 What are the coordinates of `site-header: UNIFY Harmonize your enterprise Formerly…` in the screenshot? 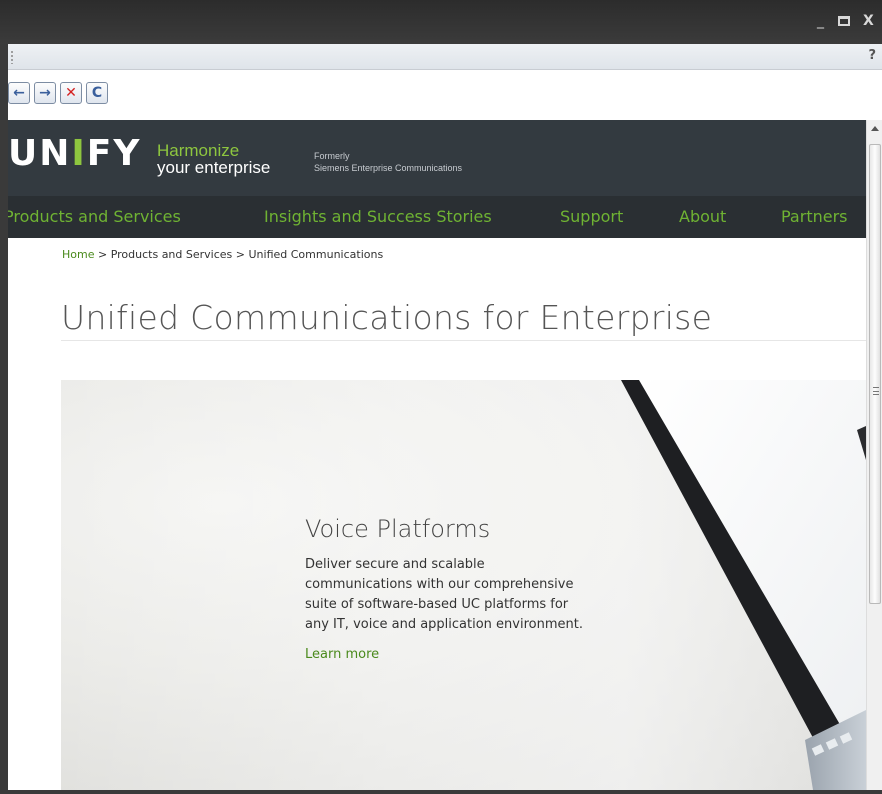 It's located at (437, 158).